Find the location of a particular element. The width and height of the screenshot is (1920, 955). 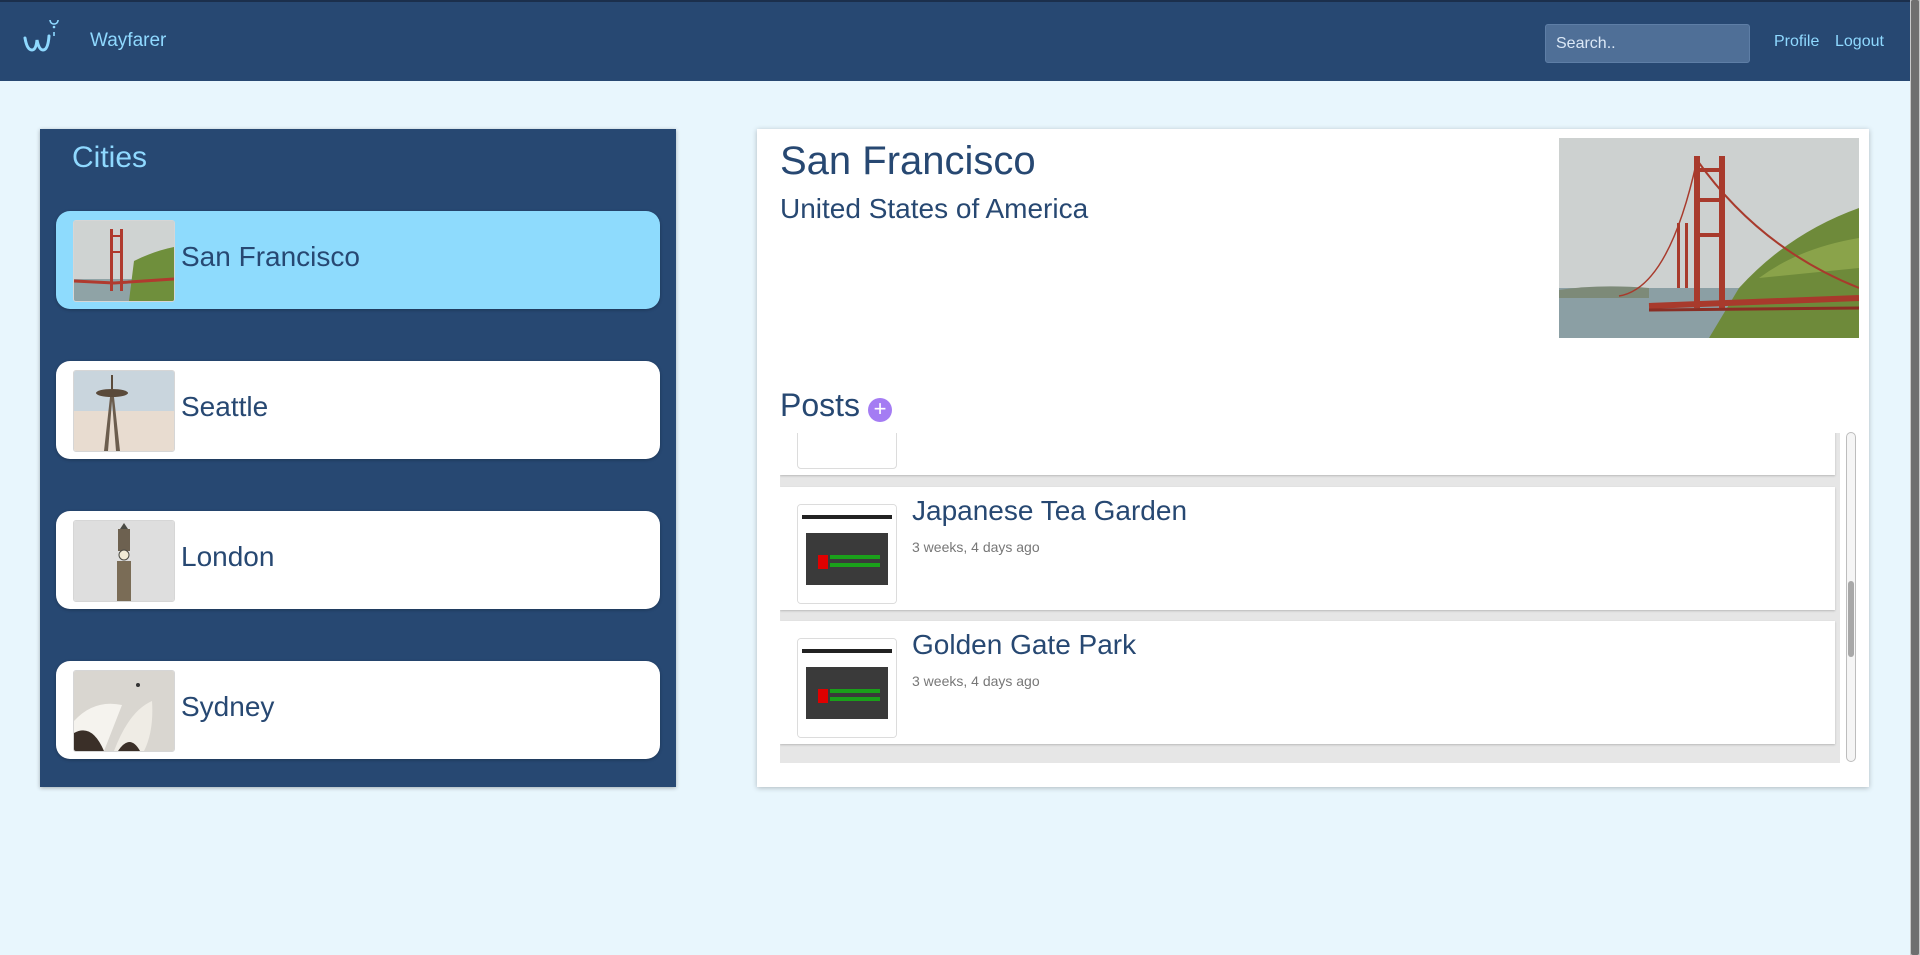

city-title: San Francisco is located at coordinates (908, 161).